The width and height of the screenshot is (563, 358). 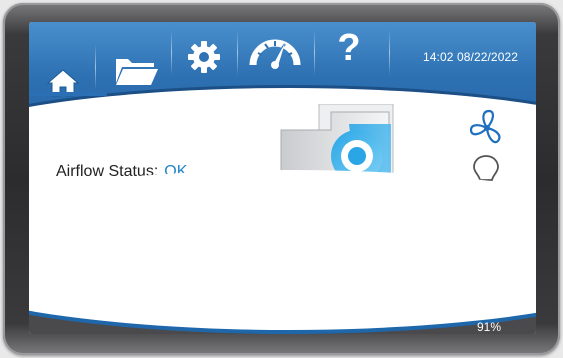 What do you see at coordinates (275, 54) in the screenshot?
I see `speedometer-icon` at bounding box center [275, 54].